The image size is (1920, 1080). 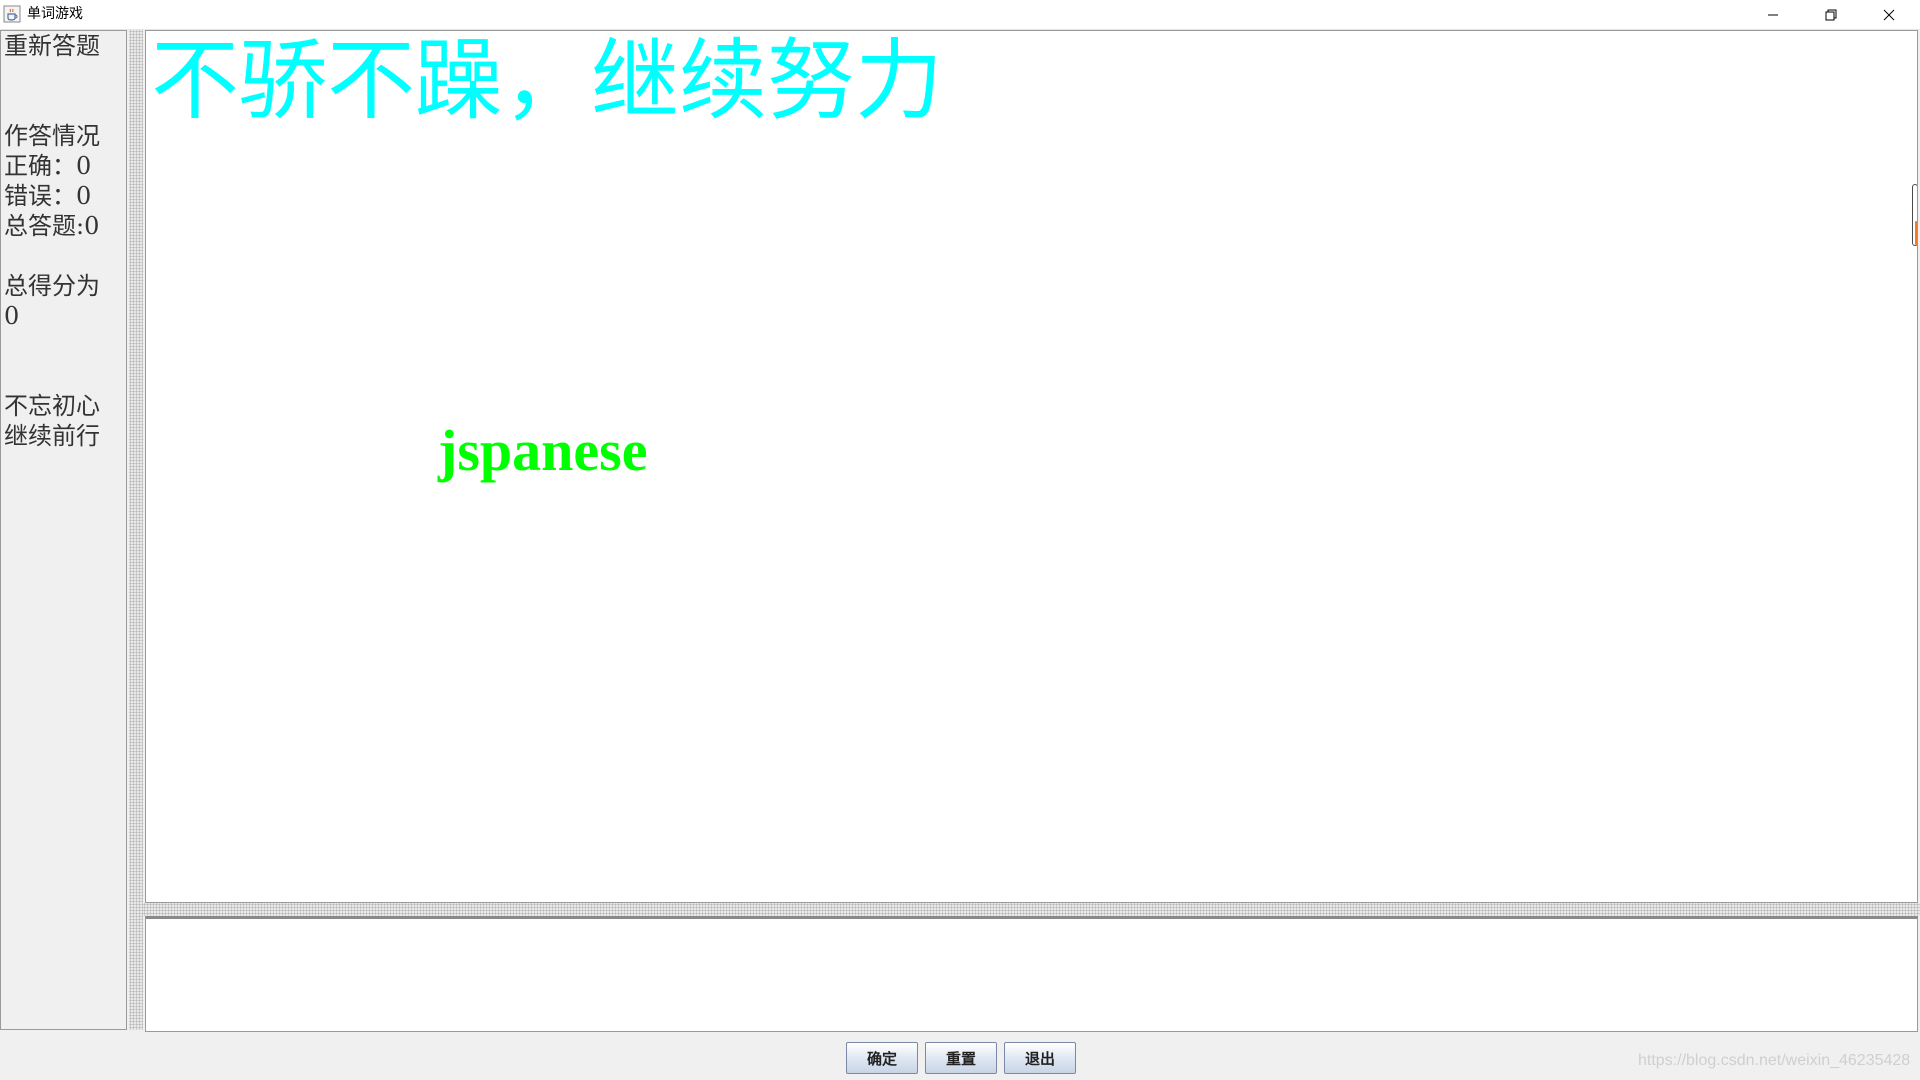 I want to click on total-count: 总答题:0, so click(x=52, y=226).